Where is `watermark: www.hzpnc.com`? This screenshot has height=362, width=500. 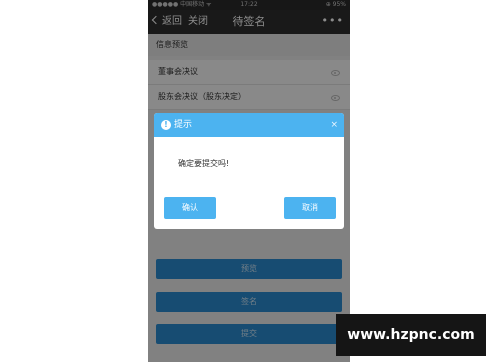
watermark: www.hzpnc.com is located at coordinates (411, 335).